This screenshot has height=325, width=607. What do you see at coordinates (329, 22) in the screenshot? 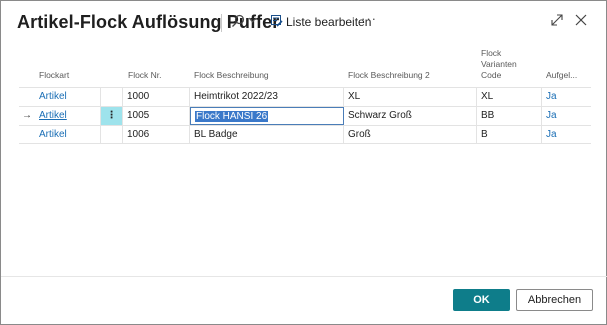
I see `edit-list-label: Liste bearbeiten` at bounding box center [329, 22].